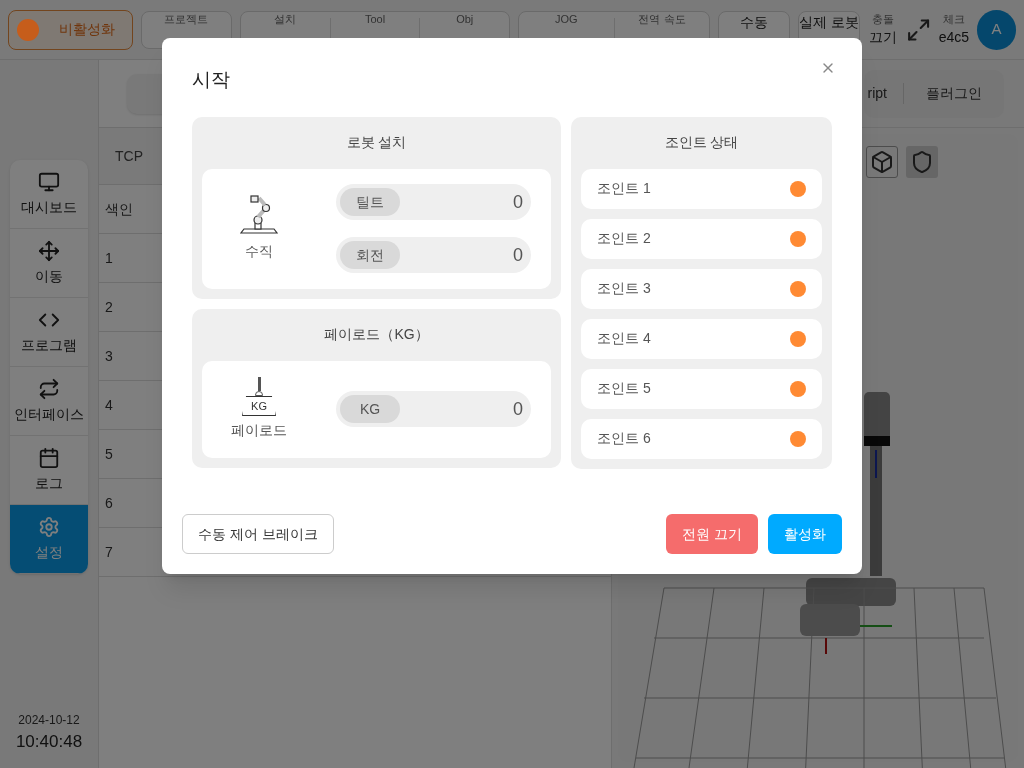 The height and width of the screenshot is (768, 1024). I want to click on mount-label: 수직, so click(259, 251).